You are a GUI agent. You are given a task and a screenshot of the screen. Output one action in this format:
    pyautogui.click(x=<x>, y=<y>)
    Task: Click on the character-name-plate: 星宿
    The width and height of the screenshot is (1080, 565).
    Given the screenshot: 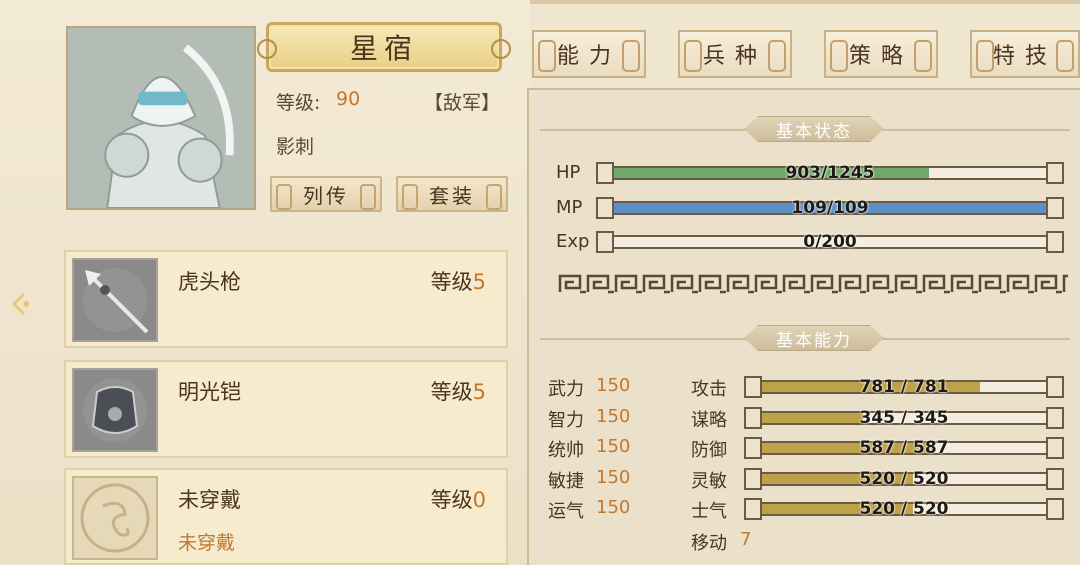 What is the action you would take?
    pyautogui.click(x=384, y=47)
    